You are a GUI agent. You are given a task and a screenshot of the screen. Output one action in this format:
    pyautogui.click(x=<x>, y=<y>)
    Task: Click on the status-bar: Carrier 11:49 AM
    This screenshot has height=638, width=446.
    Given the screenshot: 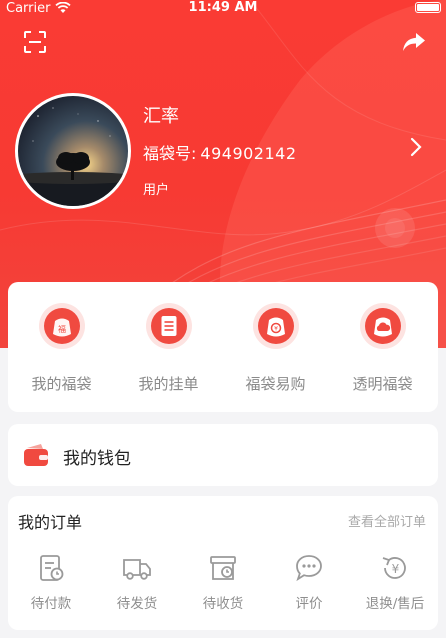 What is the action you would take?
    pyautogui.click(x=223, y=9)
    